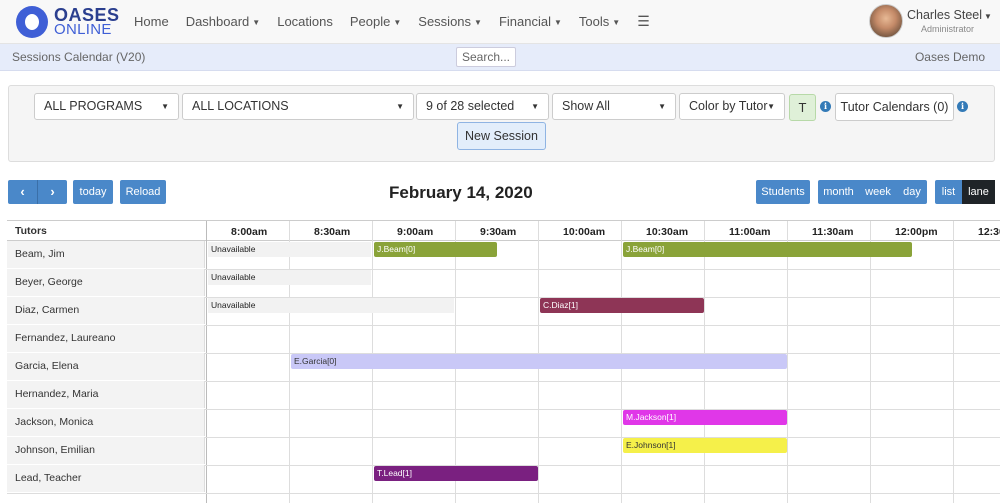  I want to click on logo-mark-icon, so click(32, 22).